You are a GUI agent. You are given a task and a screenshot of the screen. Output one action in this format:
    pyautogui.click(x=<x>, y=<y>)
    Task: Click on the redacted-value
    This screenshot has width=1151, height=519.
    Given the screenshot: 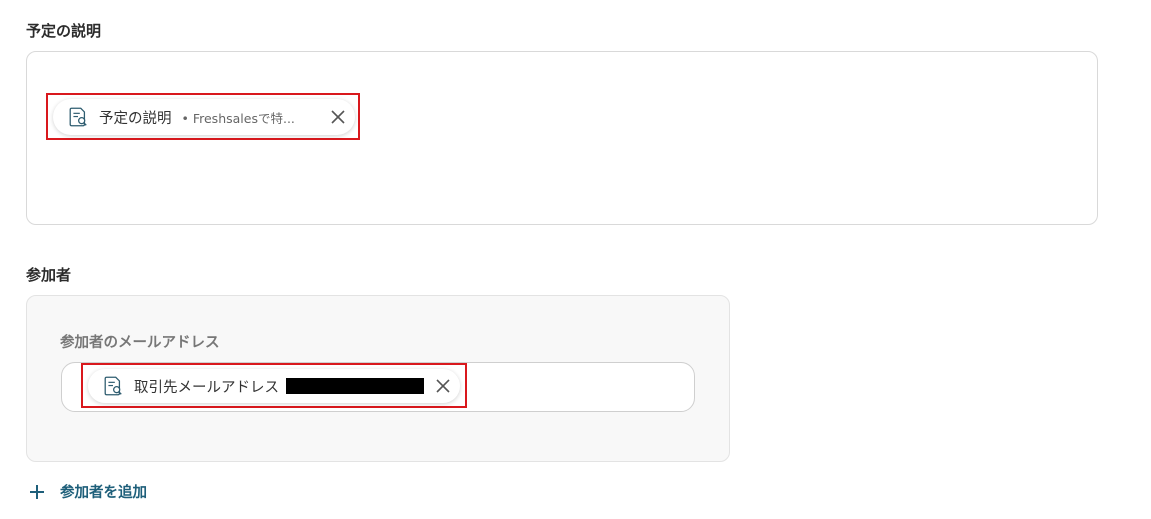 What is the action you would take?
    pyautogui.click(x=355, y=386)
    